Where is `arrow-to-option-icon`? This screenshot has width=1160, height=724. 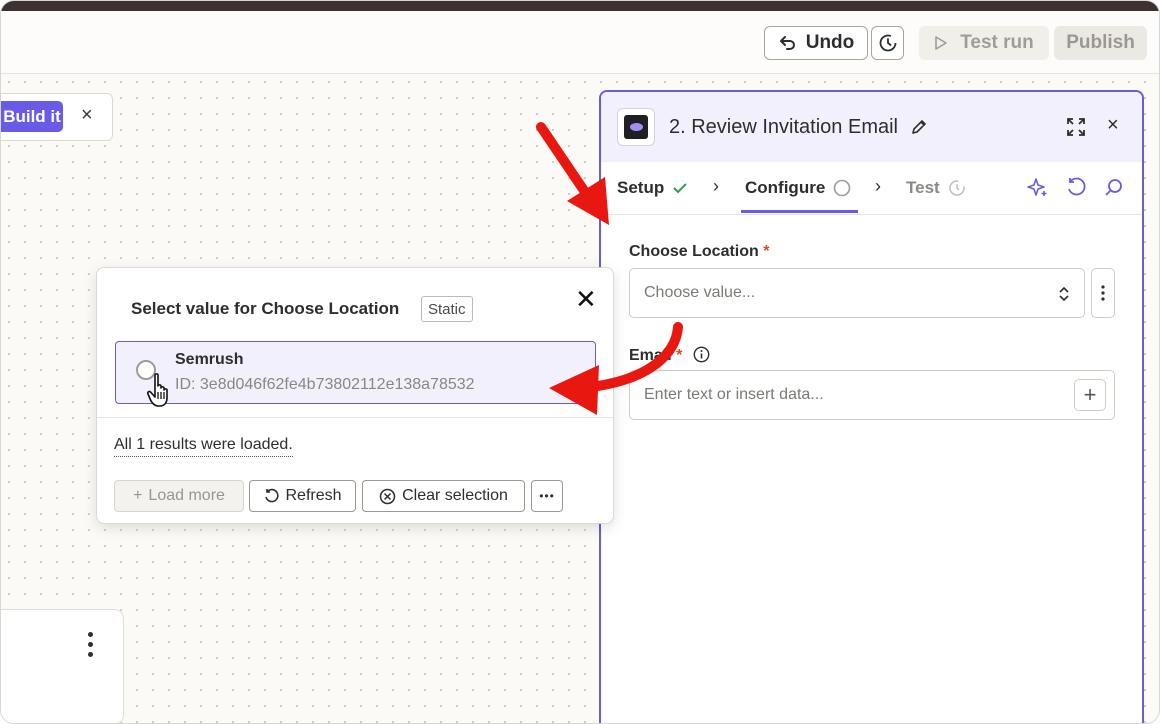 arrow-to-option-icon is located at coordinates (616, 368).